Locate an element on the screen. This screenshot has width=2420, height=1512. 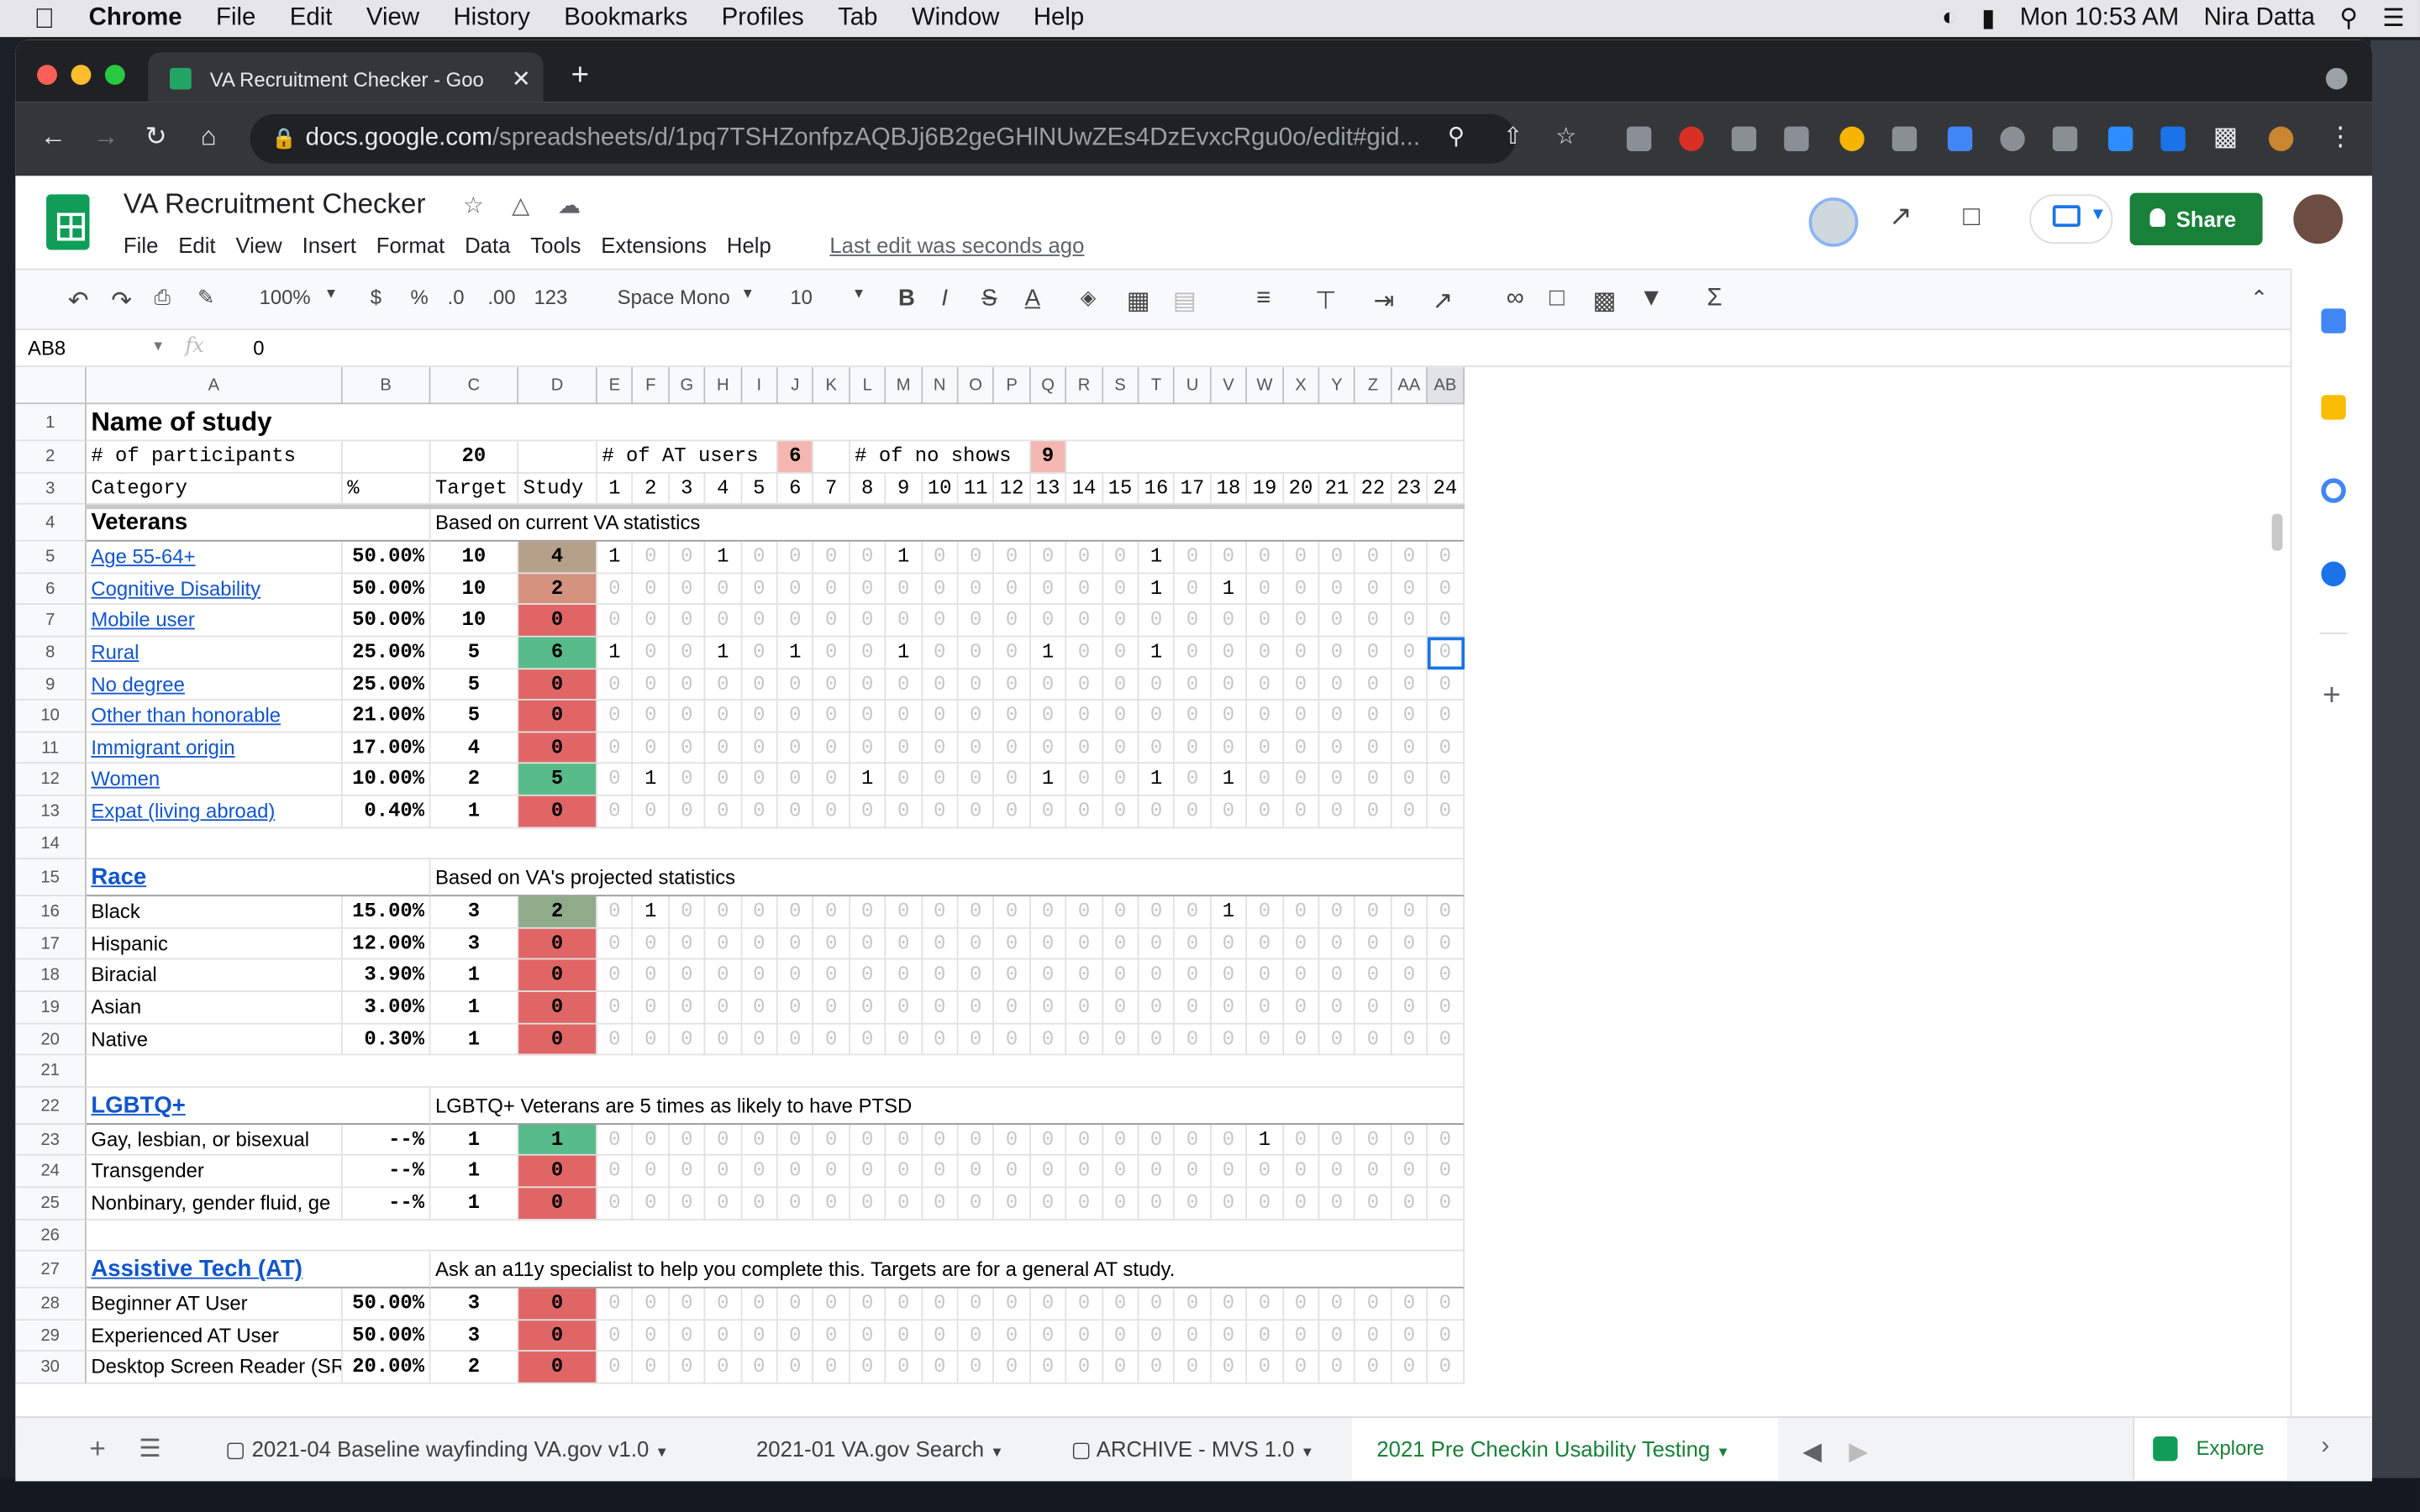
merge-cells-icon: ▤ is located at coordinates (1185, 301).